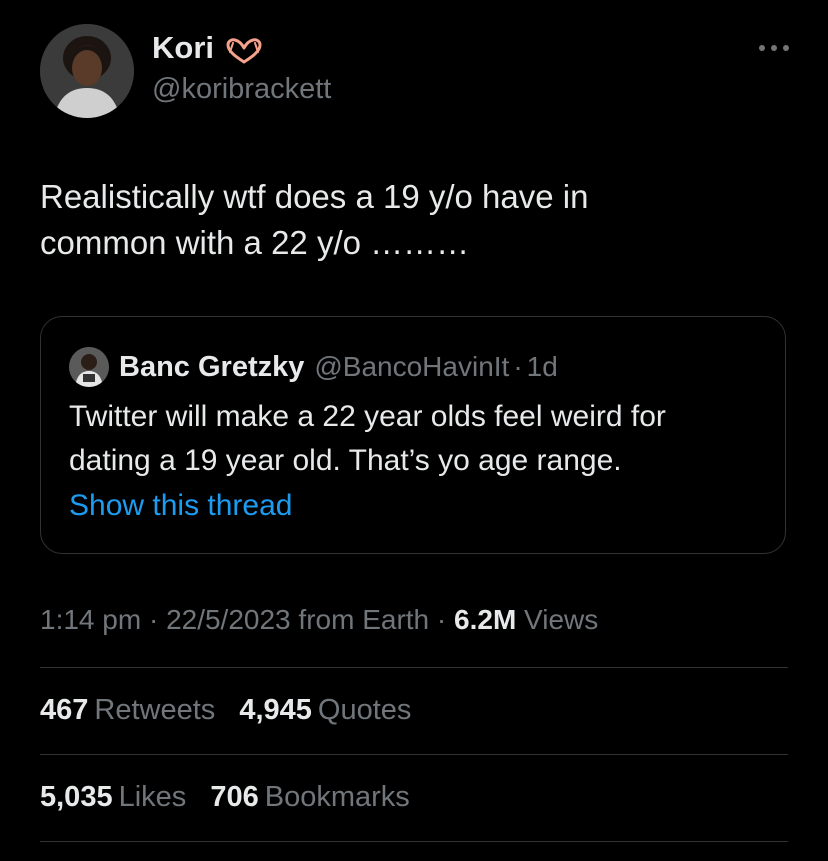  What do you see at coordinates (364, 710) in the screenshot?
I see `quotes-label: Quotes` at bounding box center [364, 710].